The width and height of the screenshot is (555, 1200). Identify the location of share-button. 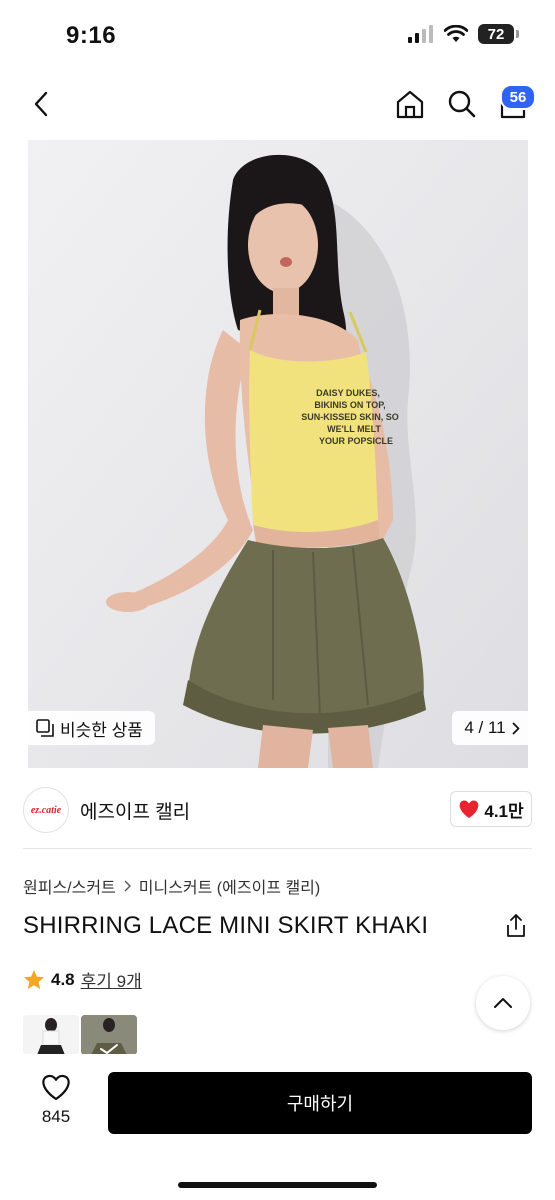
(516, 928).